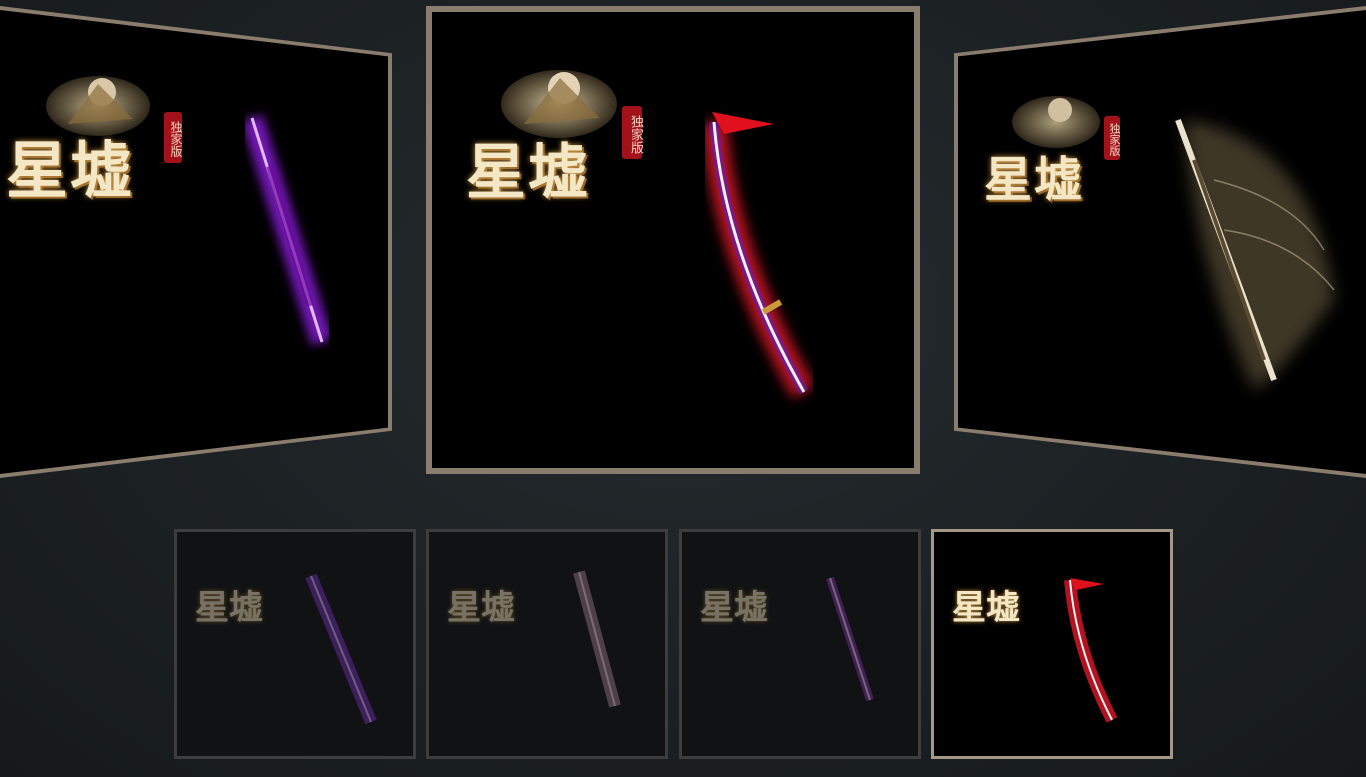 This screenshot has width=1366, height=777. Describe the element at coordinates (1052, 644) in the screenshot. I see `thumbnail-4: 星墟` at that location.